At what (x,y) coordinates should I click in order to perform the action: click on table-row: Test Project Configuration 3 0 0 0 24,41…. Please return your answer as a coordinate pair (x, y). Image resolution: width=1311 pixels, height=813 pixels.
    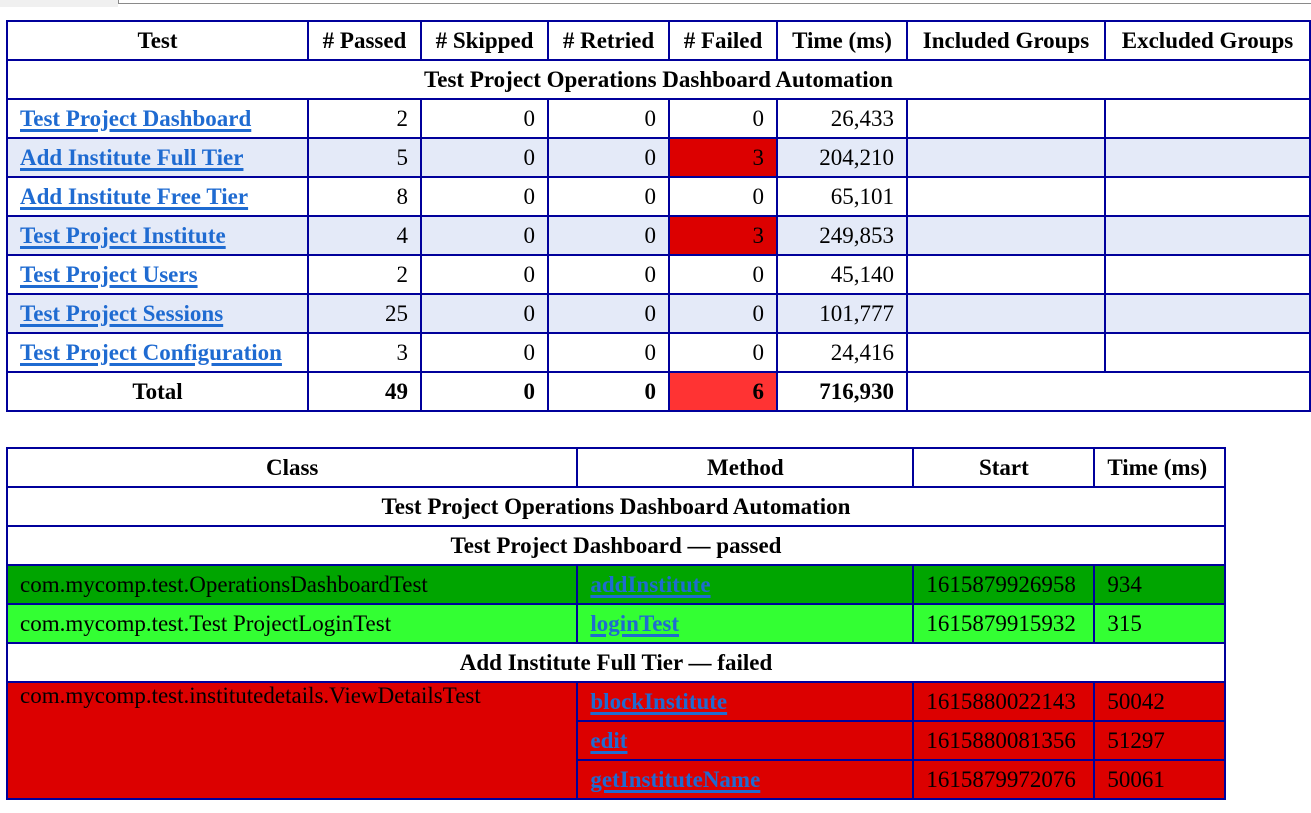
    Looking at the image, I should click on (658, 352).